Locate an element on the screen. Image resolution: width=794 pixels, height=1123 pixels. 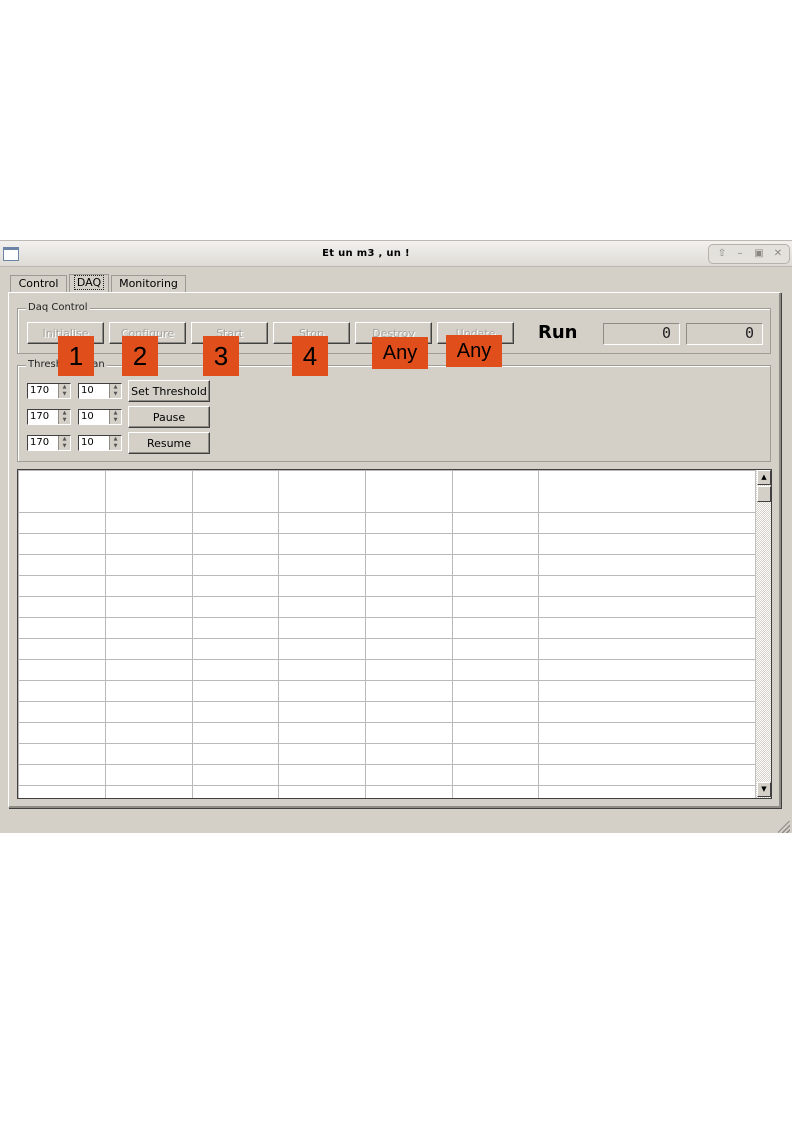
up-arrow-icon: ⇧ is located at coordinates (722, 254).